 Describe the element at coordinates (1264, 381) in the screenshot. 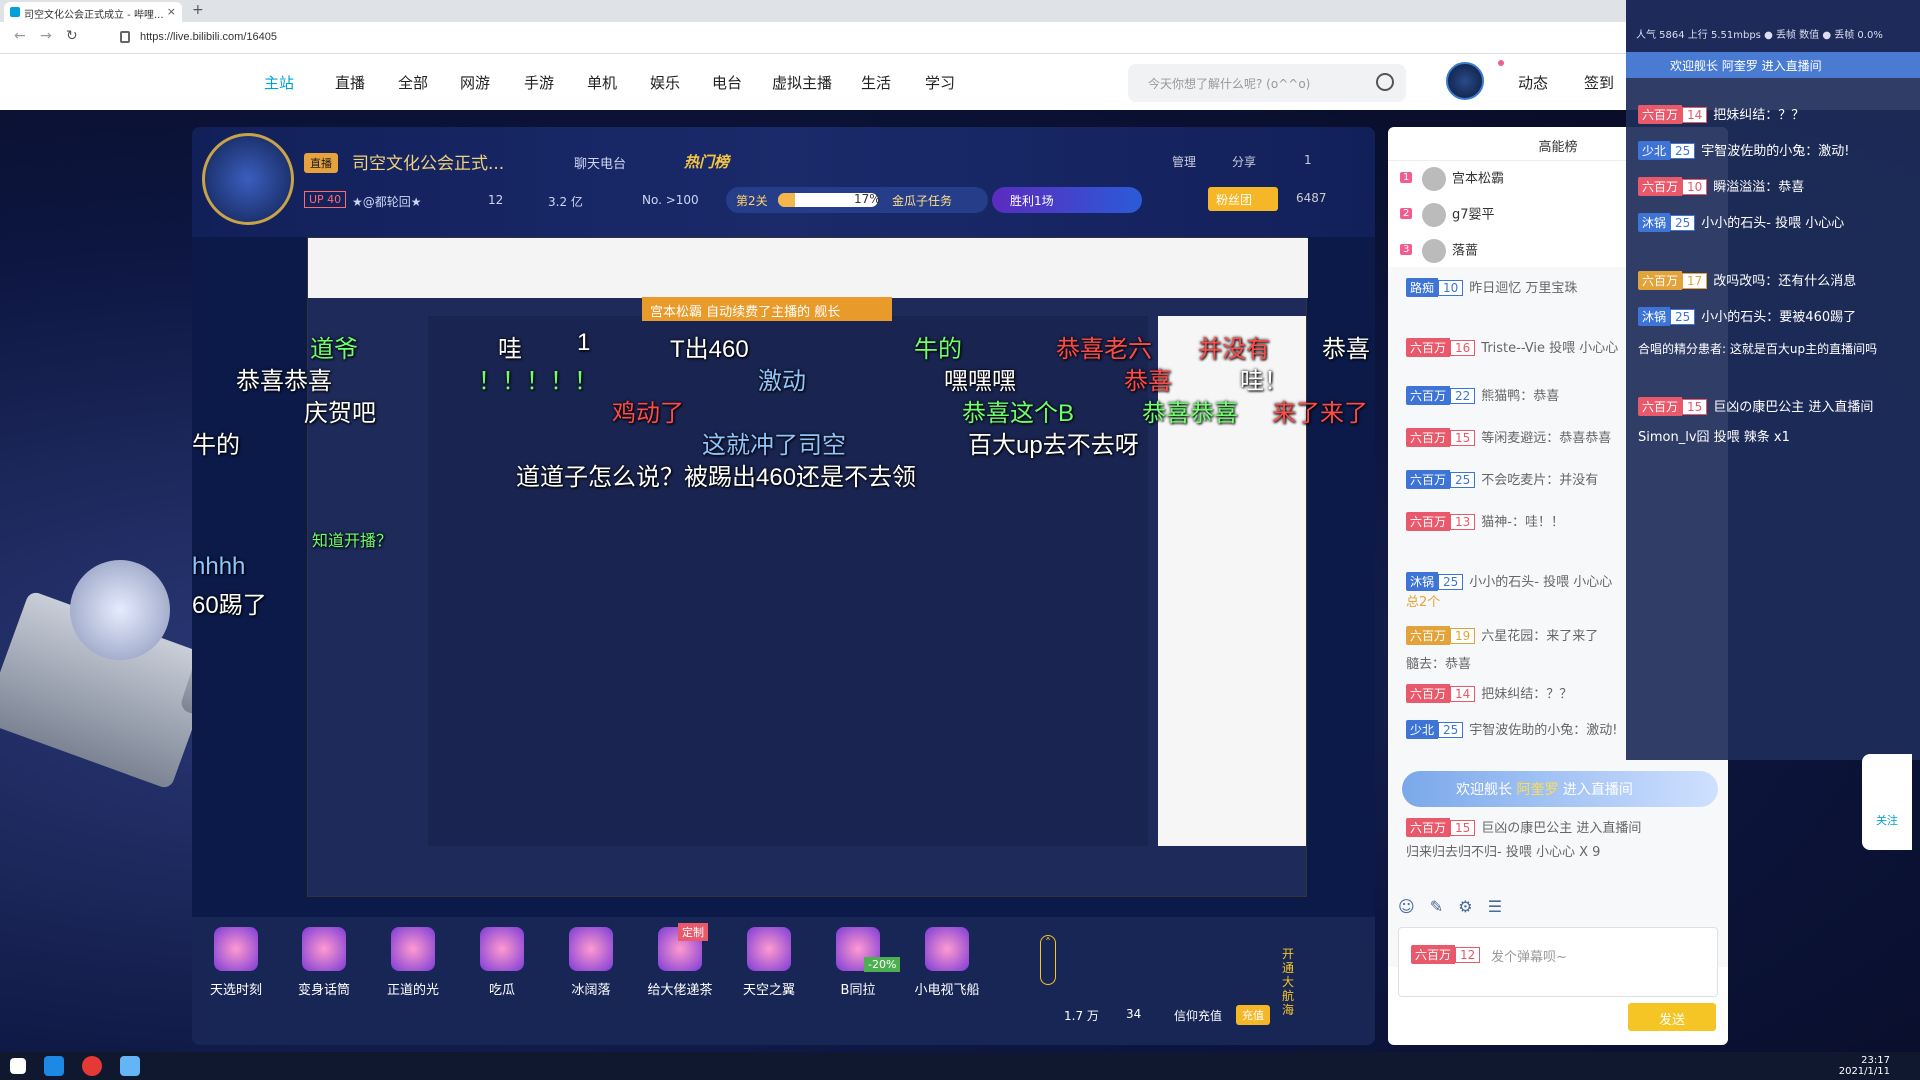

I see `danmaku: 哇！` at that location.